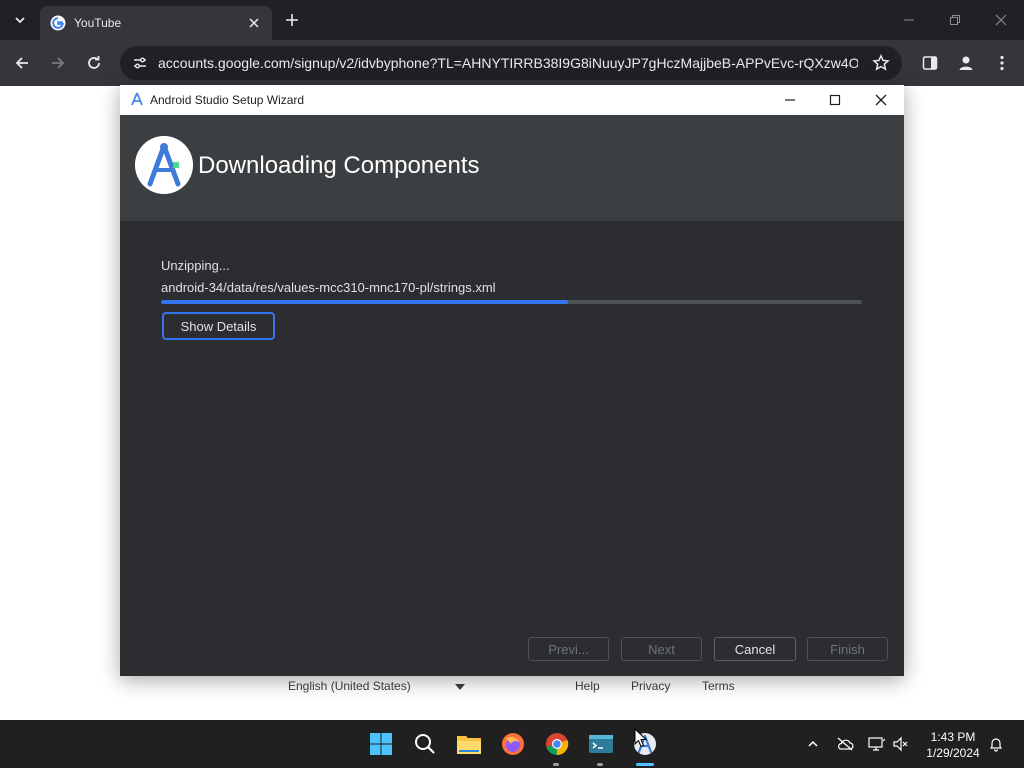  I want to click on chrome-running-indicator, so click(556, 764).